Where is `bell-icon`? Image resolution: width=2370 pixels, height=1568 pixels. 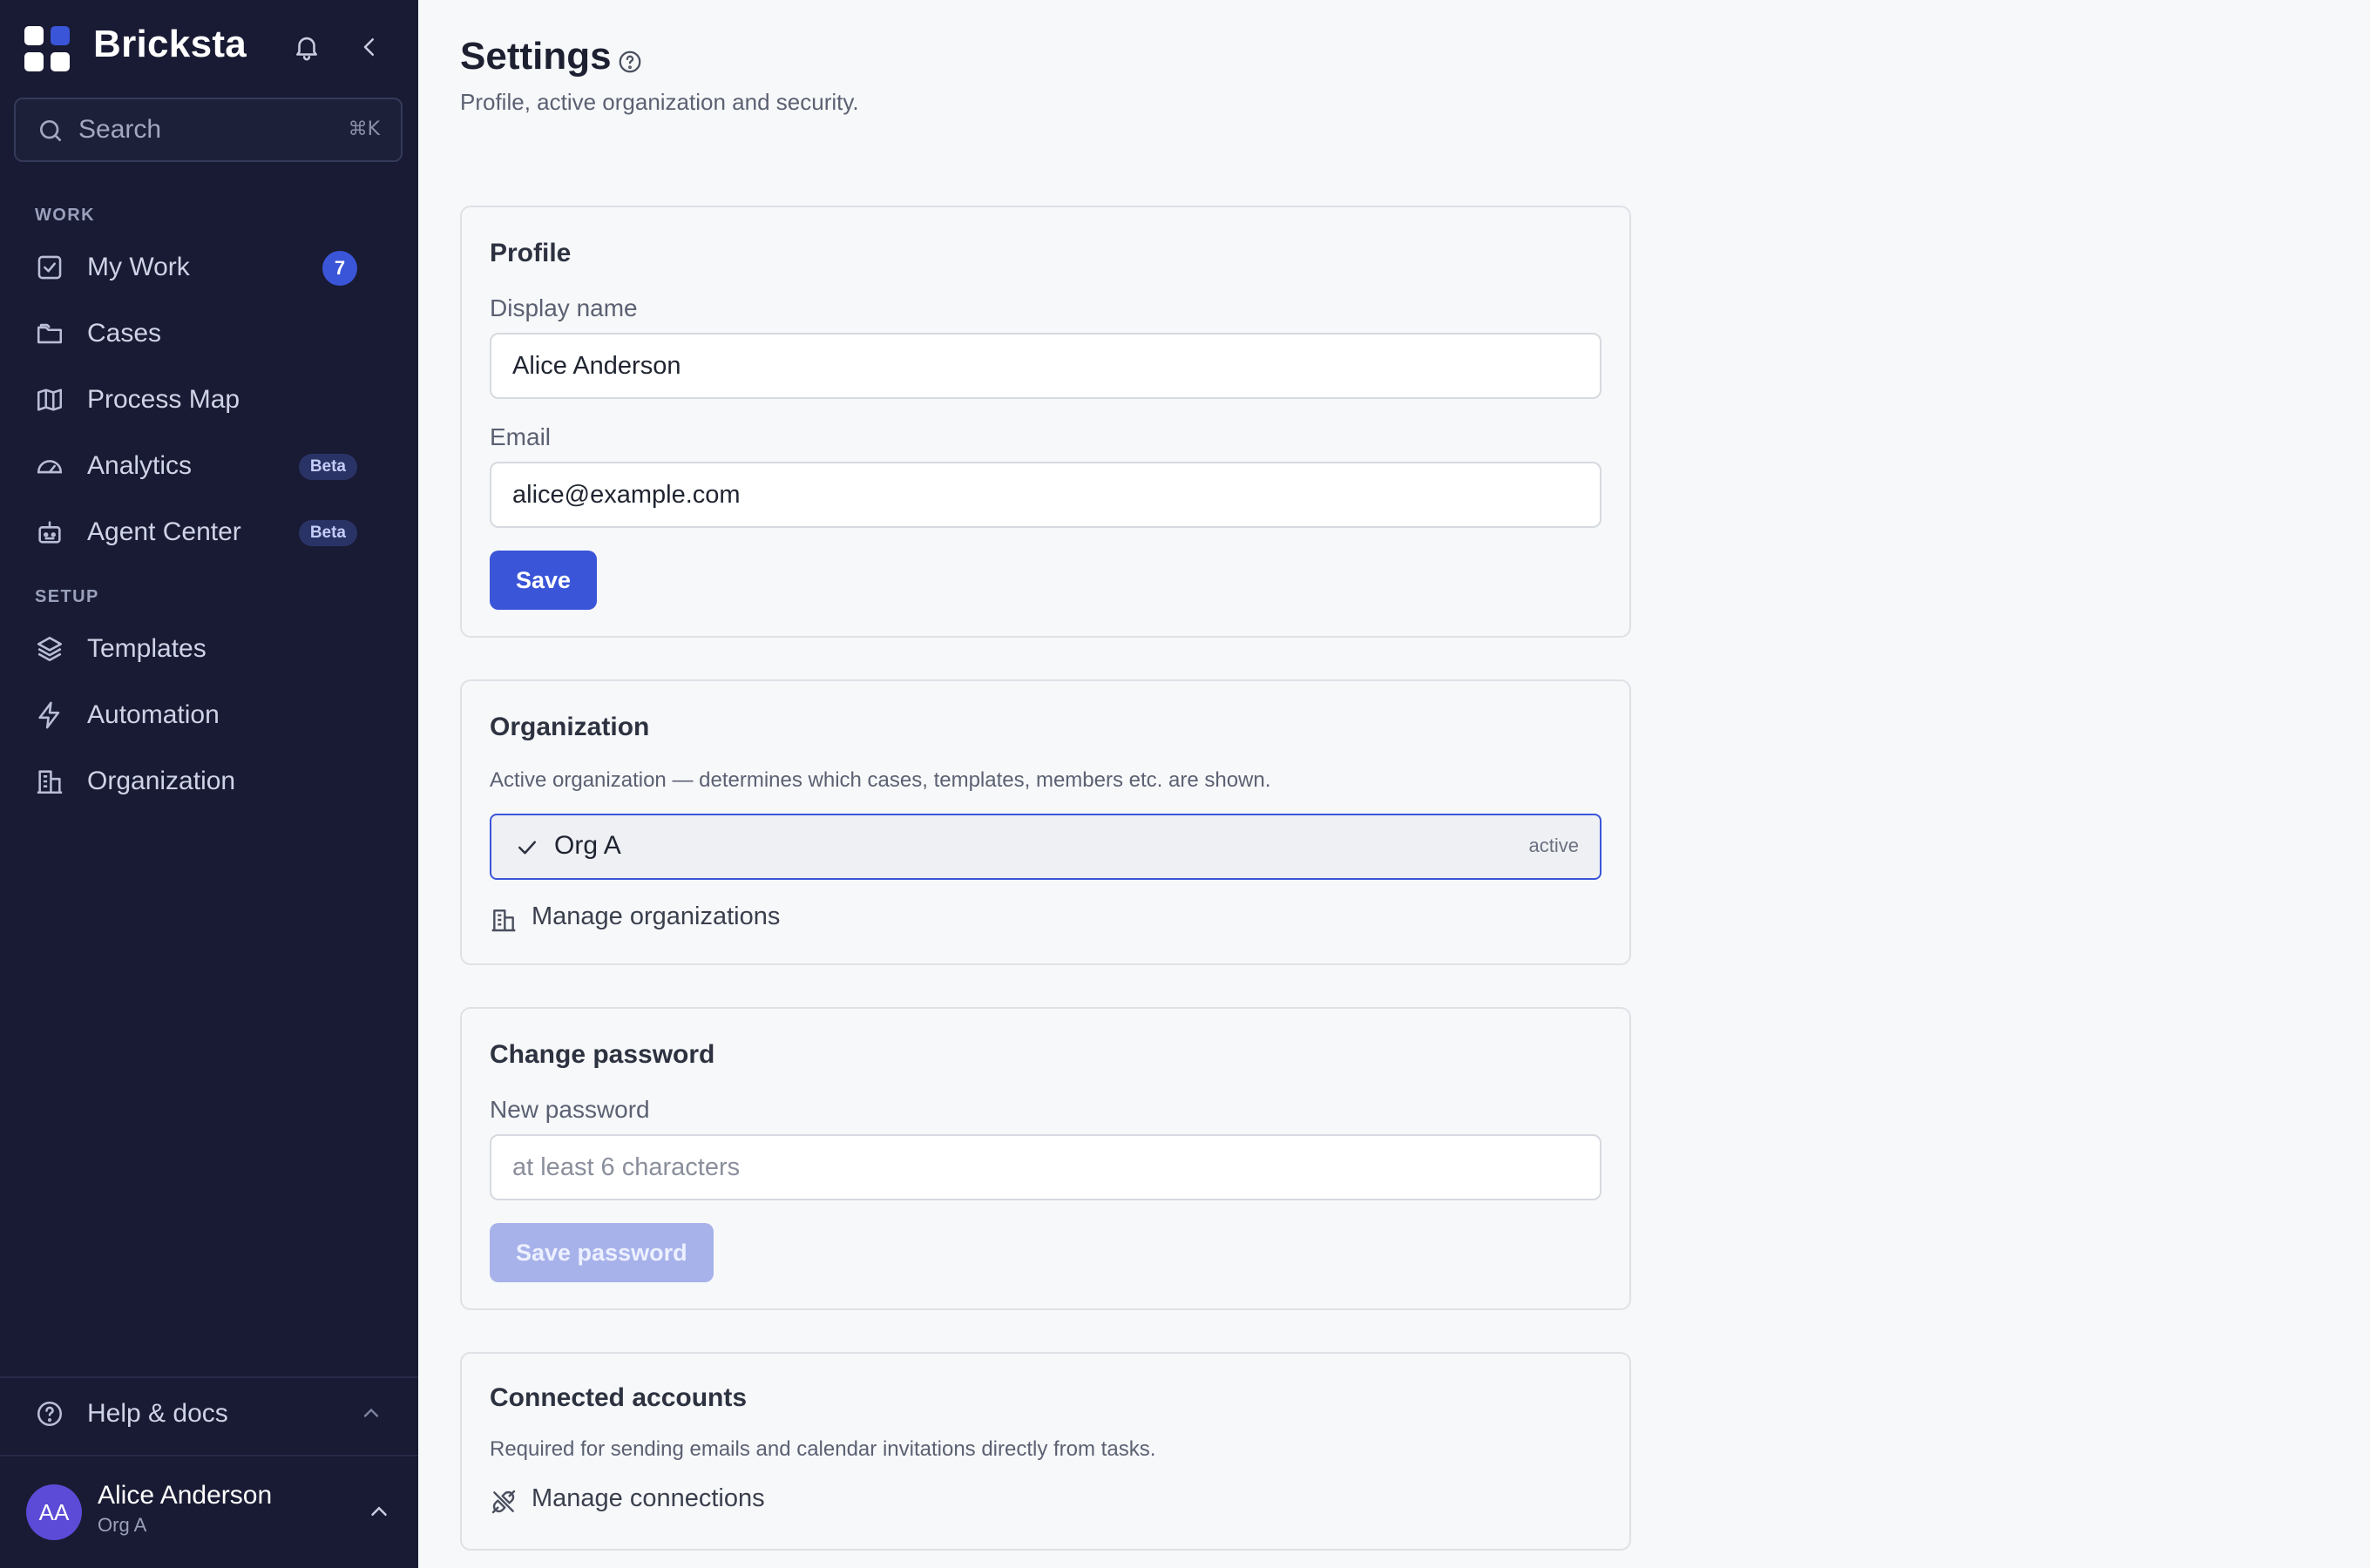
bell-icon is located at coordinates (306, 47).